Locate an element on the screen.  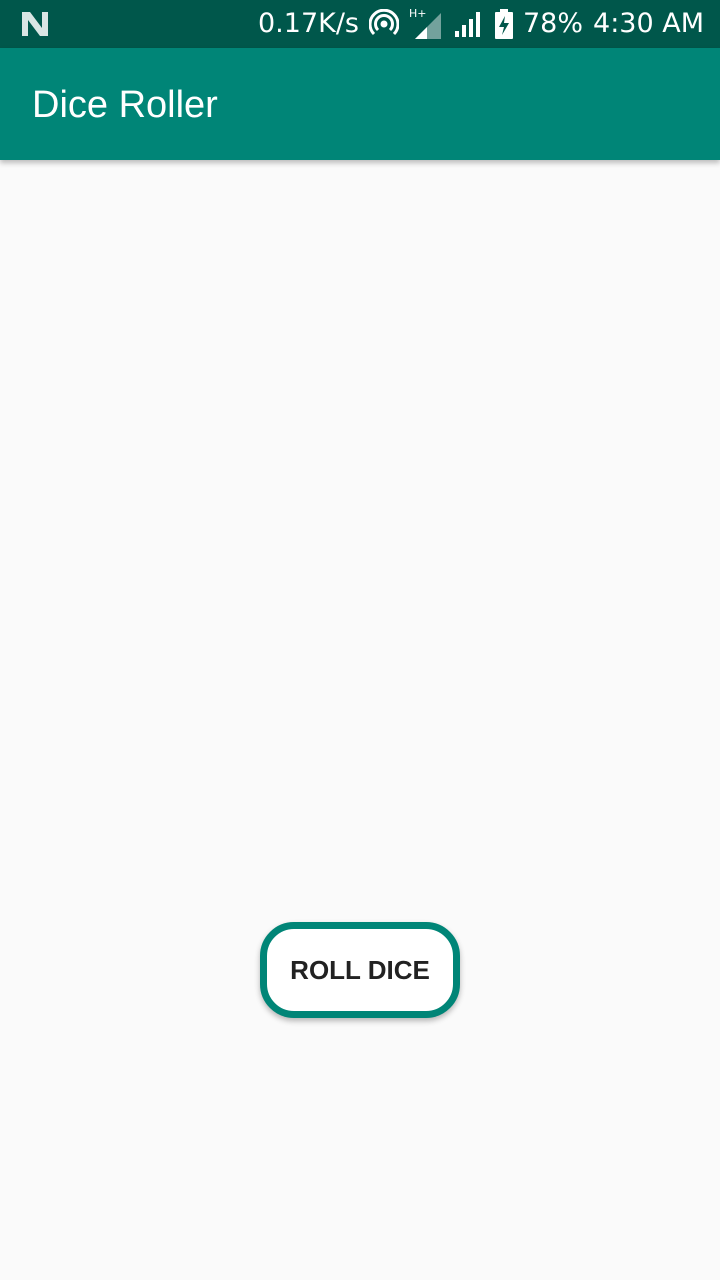
signal-sim2-icon is located at coordinates (469, 24).